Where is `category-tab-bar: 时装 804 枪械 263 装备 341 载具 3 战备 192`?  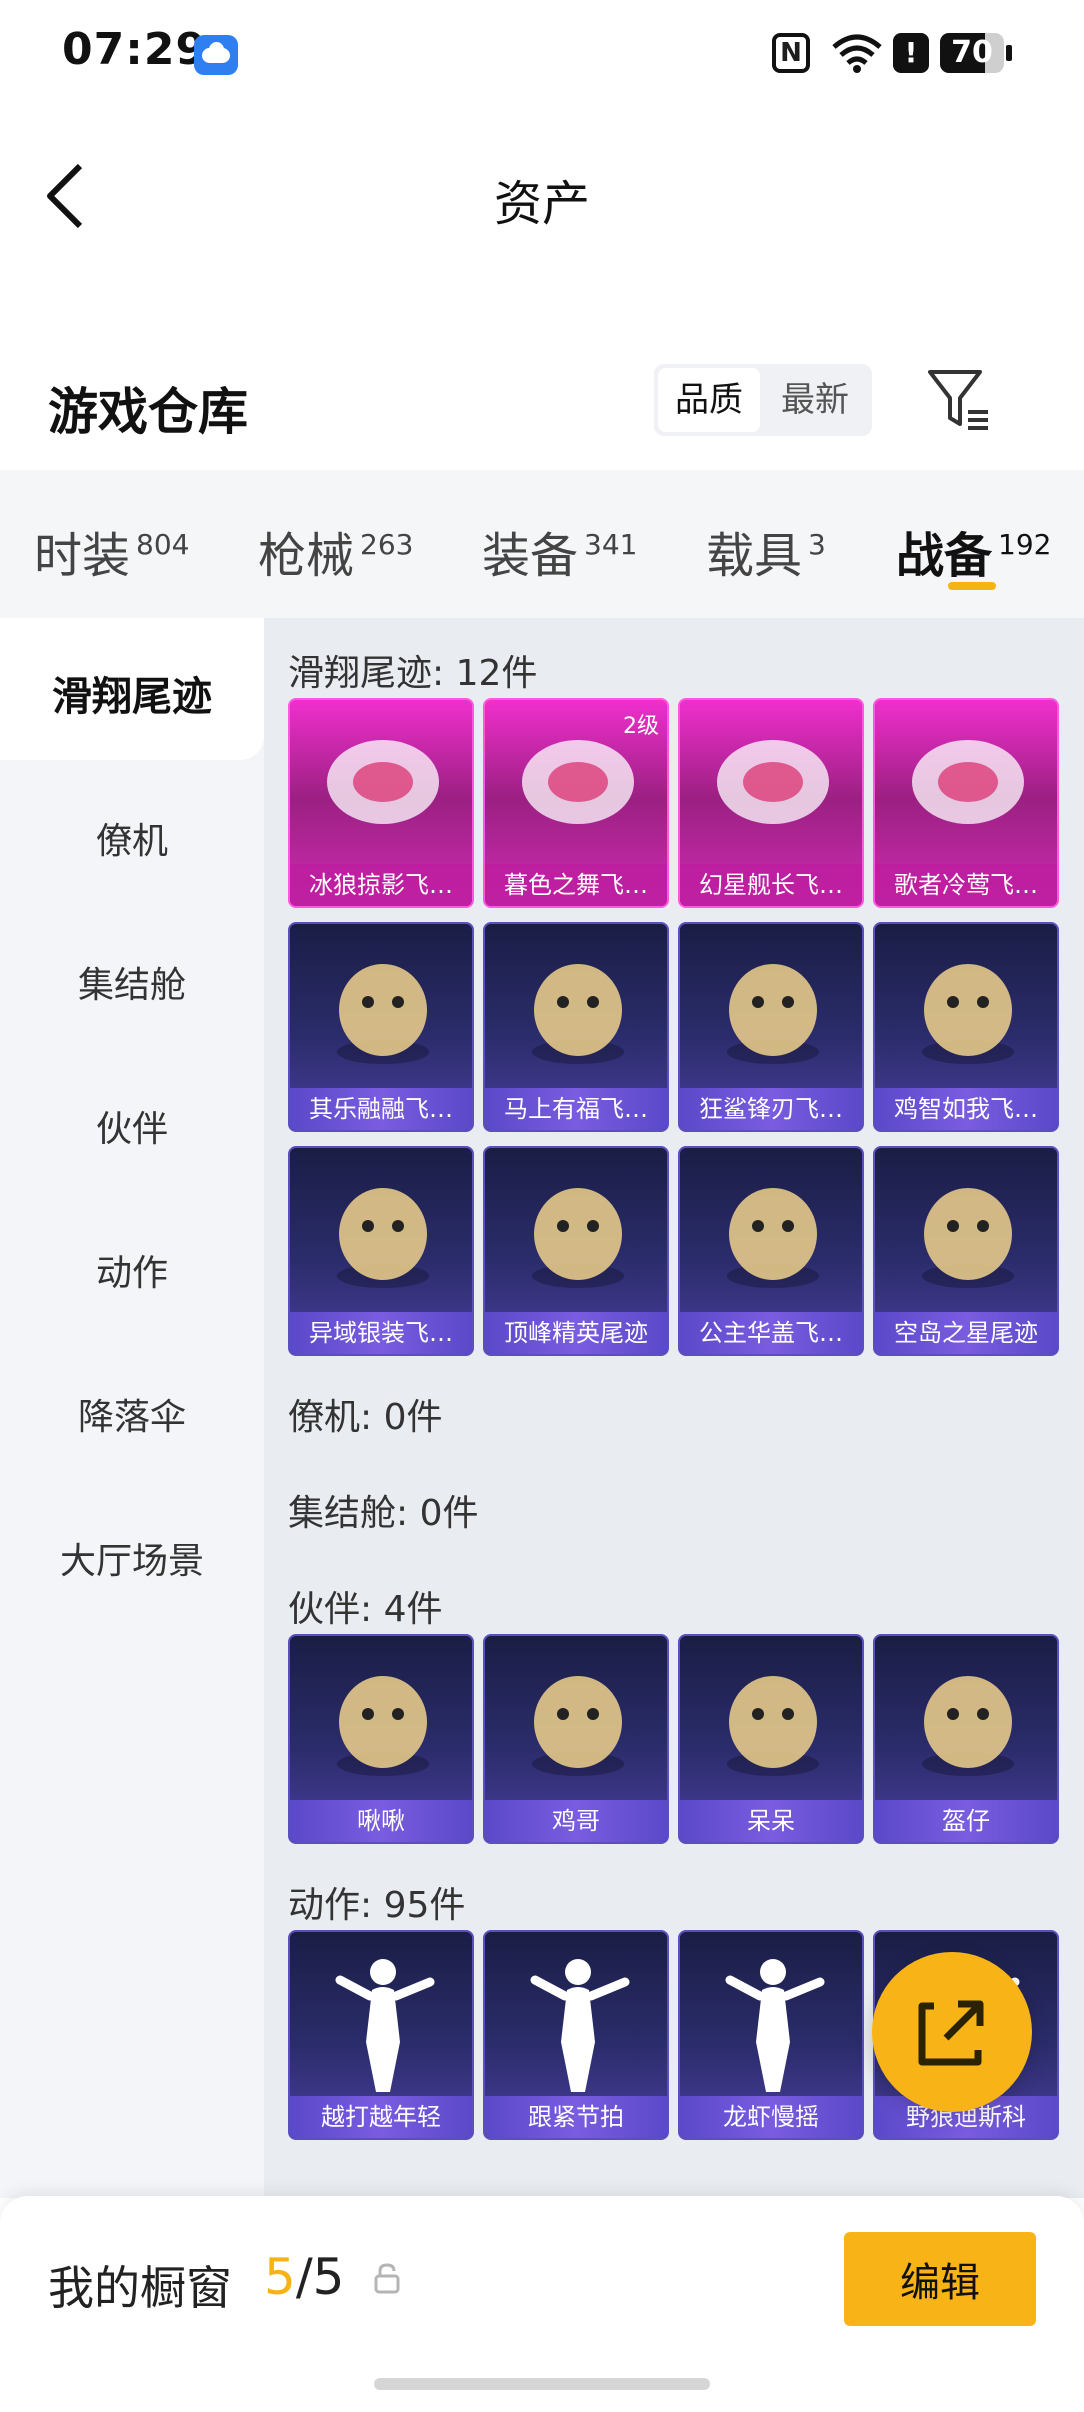
category-tab-bar: 时装 804 枪械 263 装备 341 载具 3 战备 192 is located at coordinates (542, 544).